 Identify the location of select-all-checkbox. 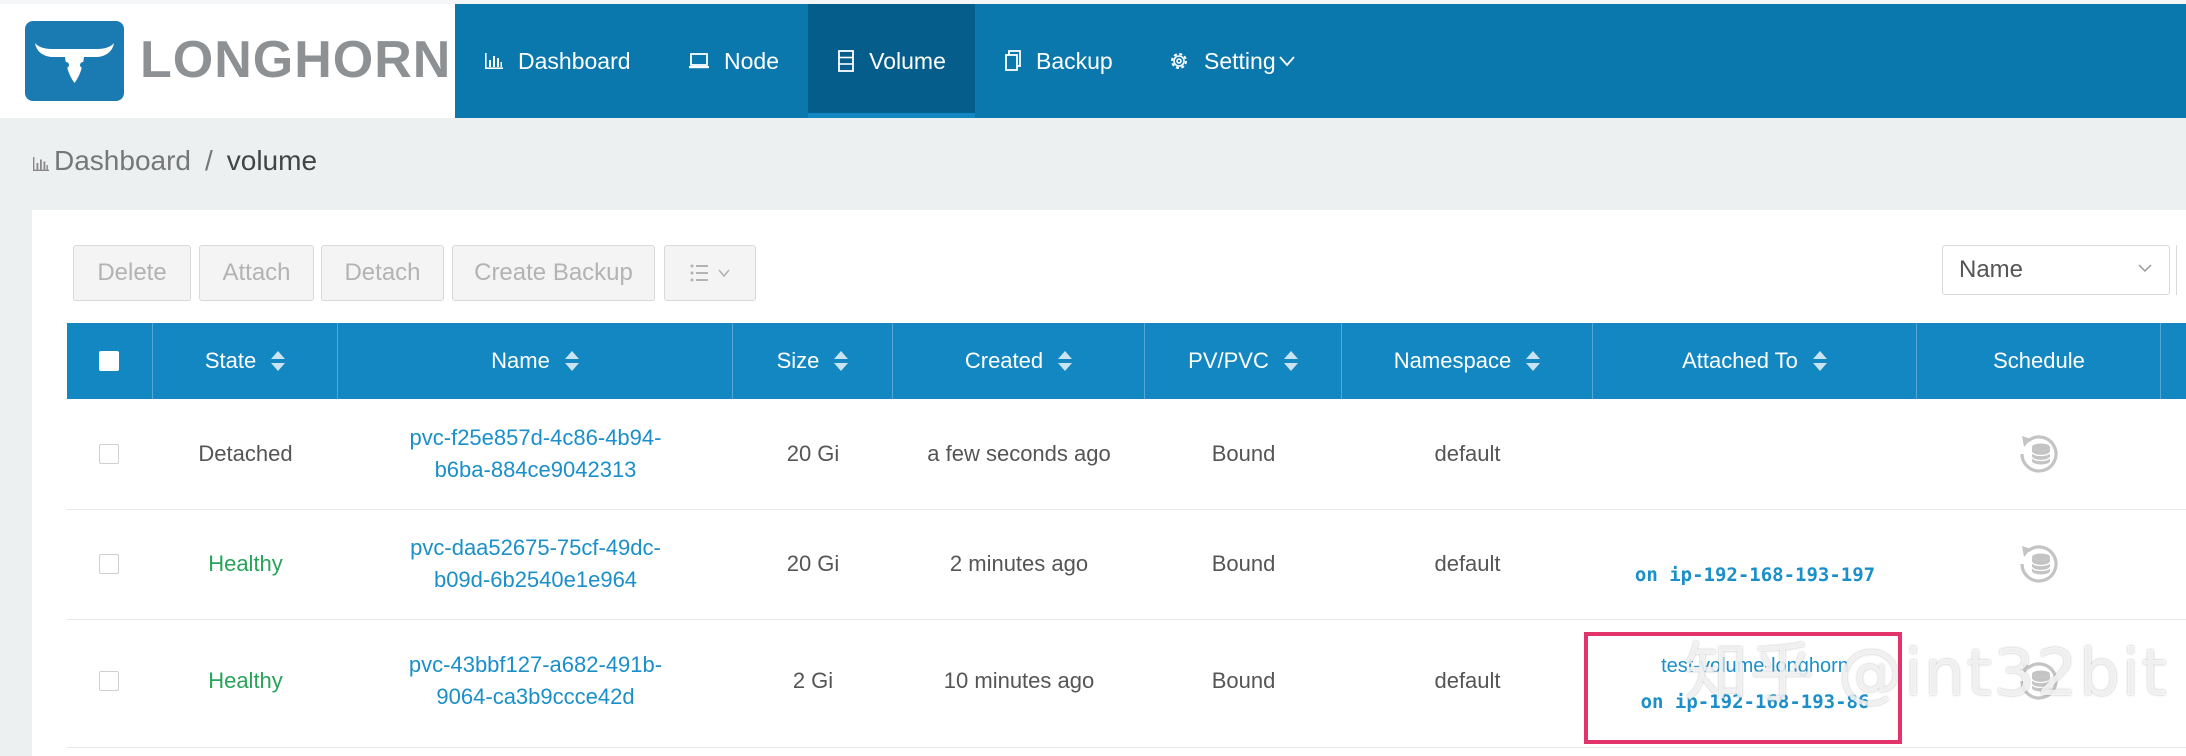
(109, 361).